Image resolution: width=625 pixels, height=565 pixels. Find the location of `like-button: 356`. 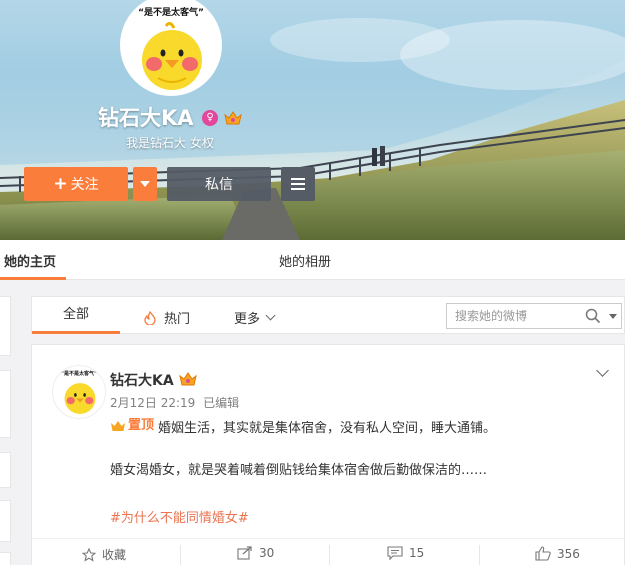

like-button: 356 is located at coordinates (557, 553).